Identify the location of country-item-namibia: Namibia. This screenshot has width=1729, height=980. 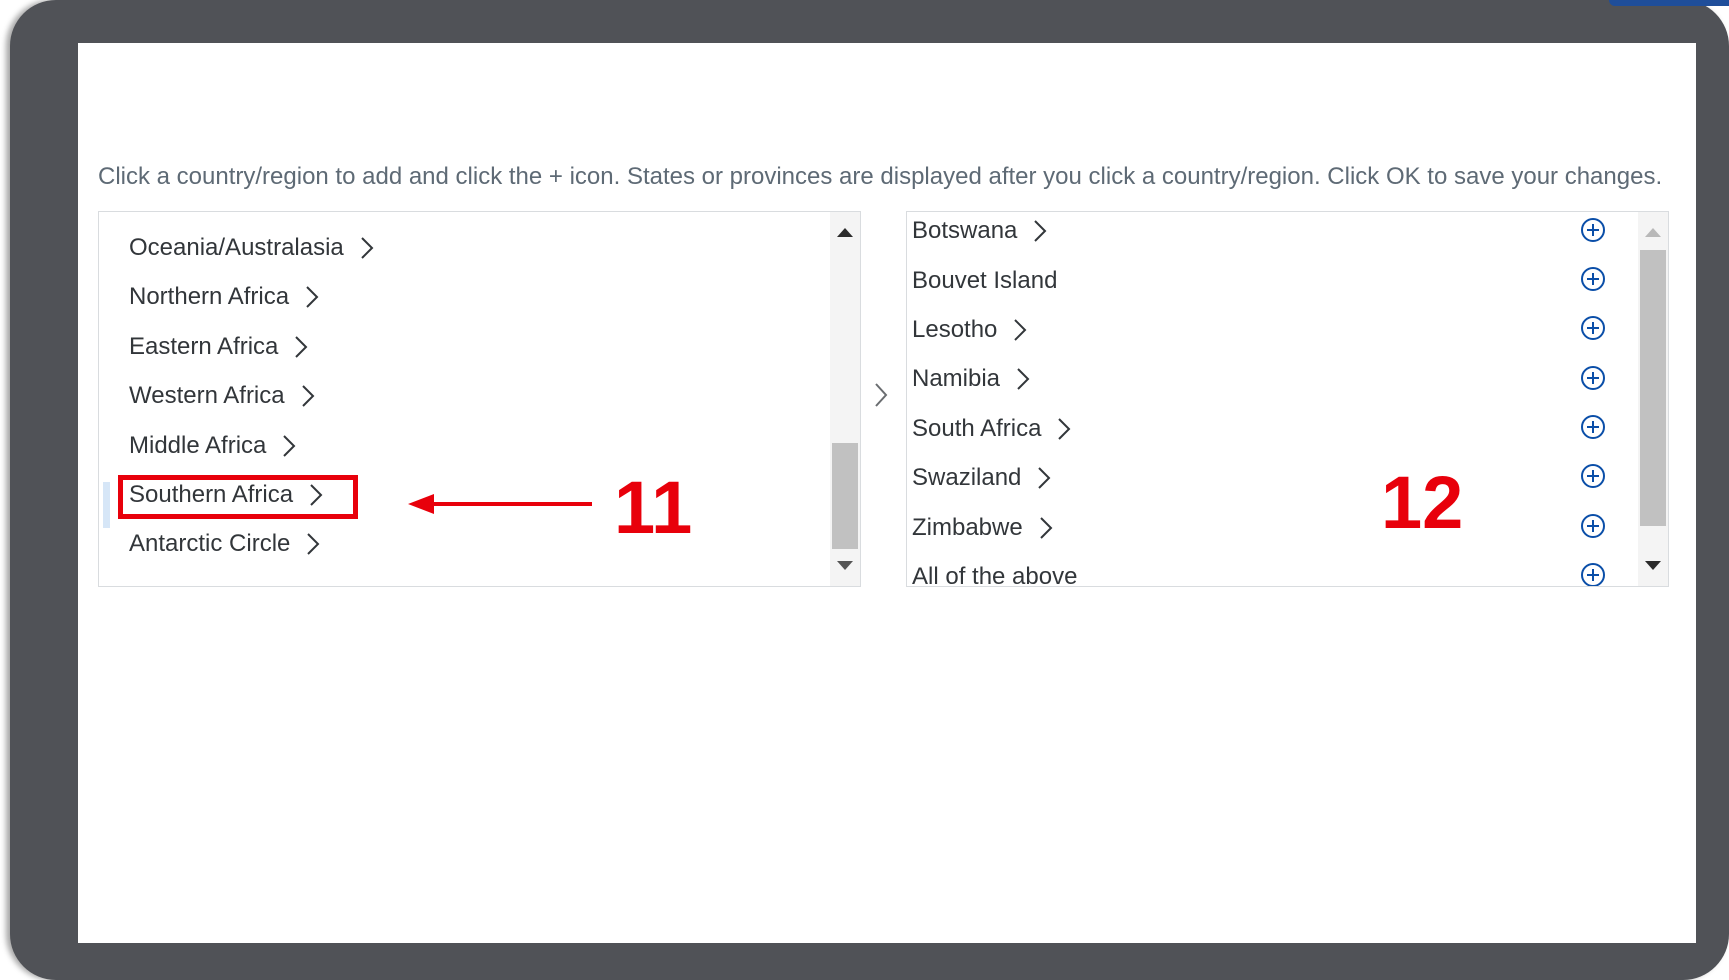
(971, 379).